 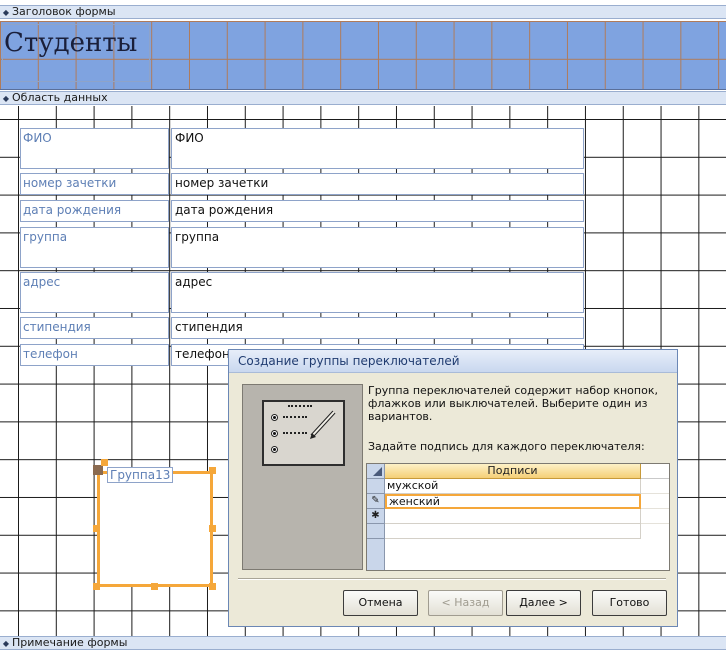 I want to click on field-scholarship: стипендия, so click(x=377, y=328).